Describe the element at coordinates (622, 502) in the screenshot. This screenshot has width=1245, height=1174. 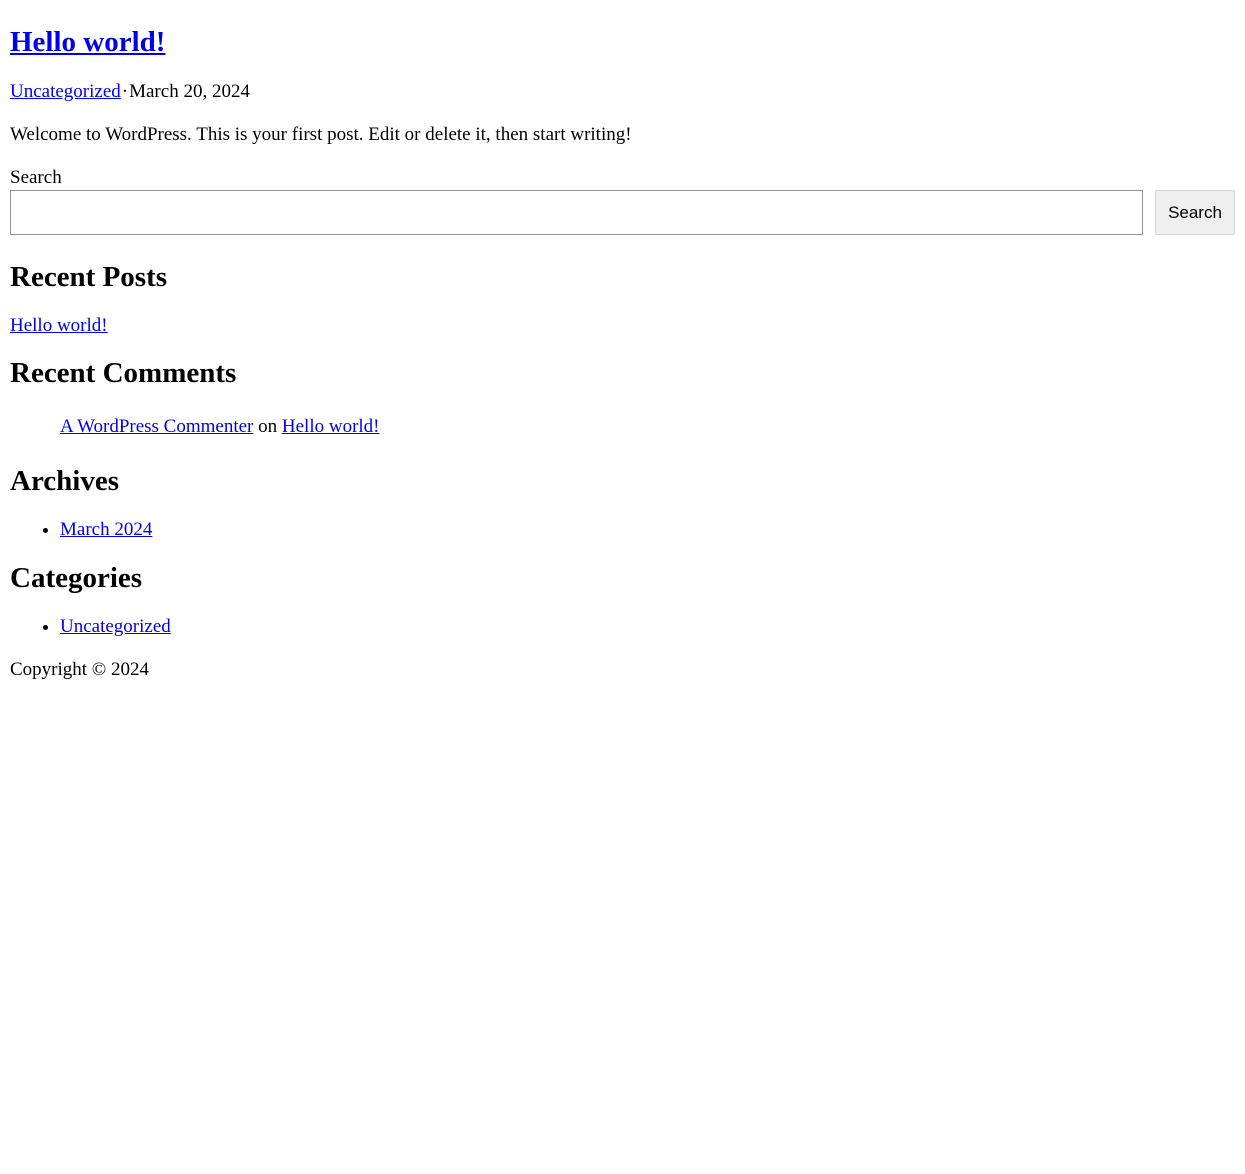
I see `archives-widget: Archives March 2024` at that location.